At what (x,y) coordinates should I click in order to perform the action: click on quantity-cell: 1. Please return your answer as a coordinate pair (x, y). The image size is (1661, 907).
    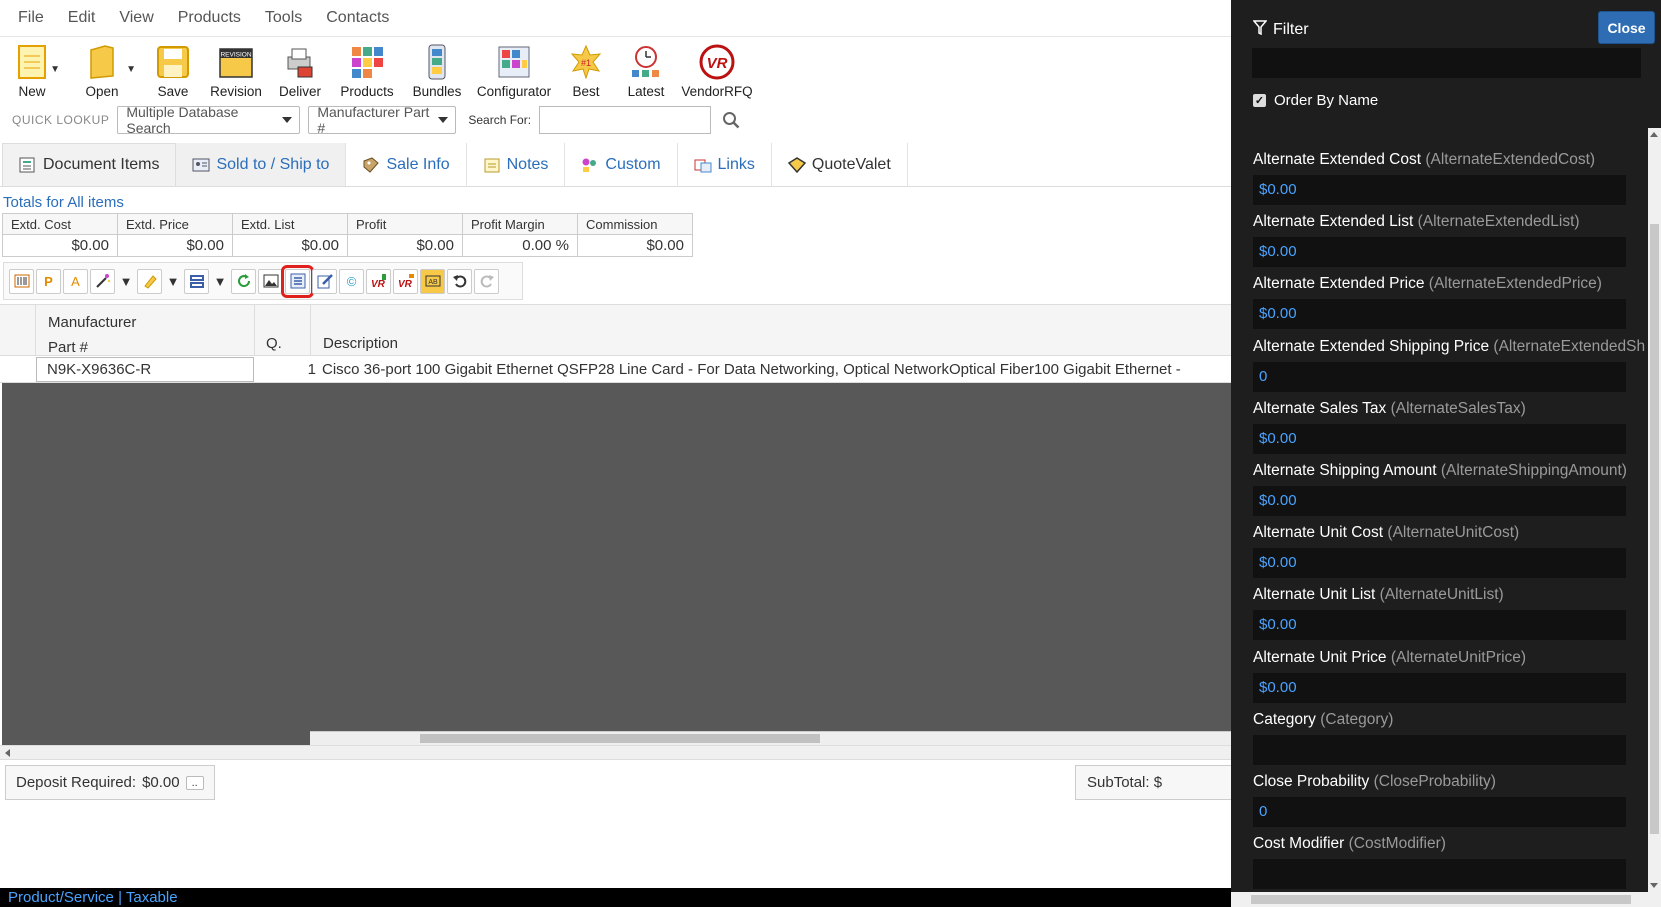
    Looking at the image, I should click on (286, 369).